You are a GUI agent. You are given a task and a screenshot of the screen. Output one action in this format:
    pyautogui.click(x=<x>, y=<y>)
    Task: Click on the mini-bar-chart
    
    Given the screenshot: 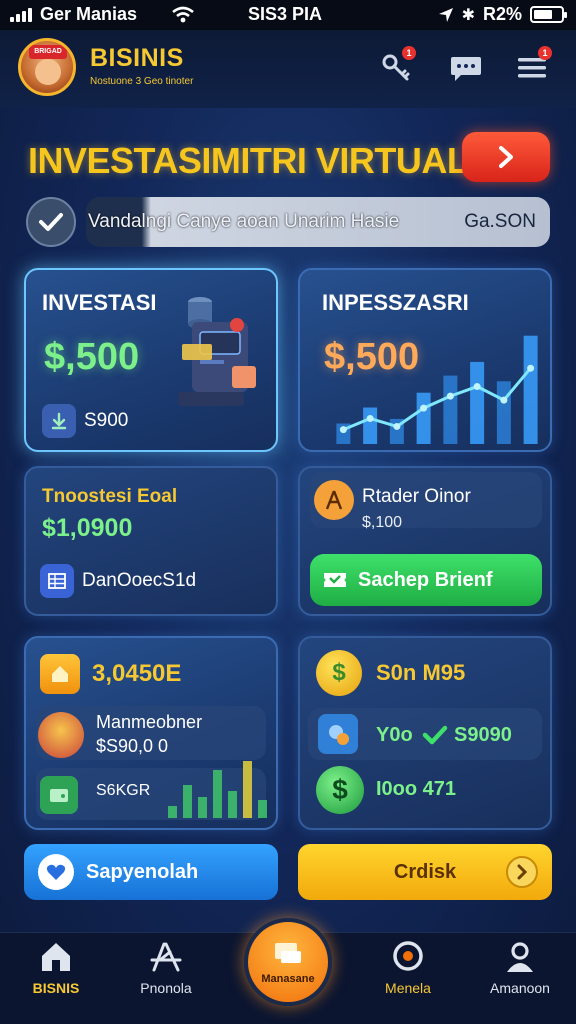 What is the action you would take?
    pyautogui.click(x=217, y=789)
    